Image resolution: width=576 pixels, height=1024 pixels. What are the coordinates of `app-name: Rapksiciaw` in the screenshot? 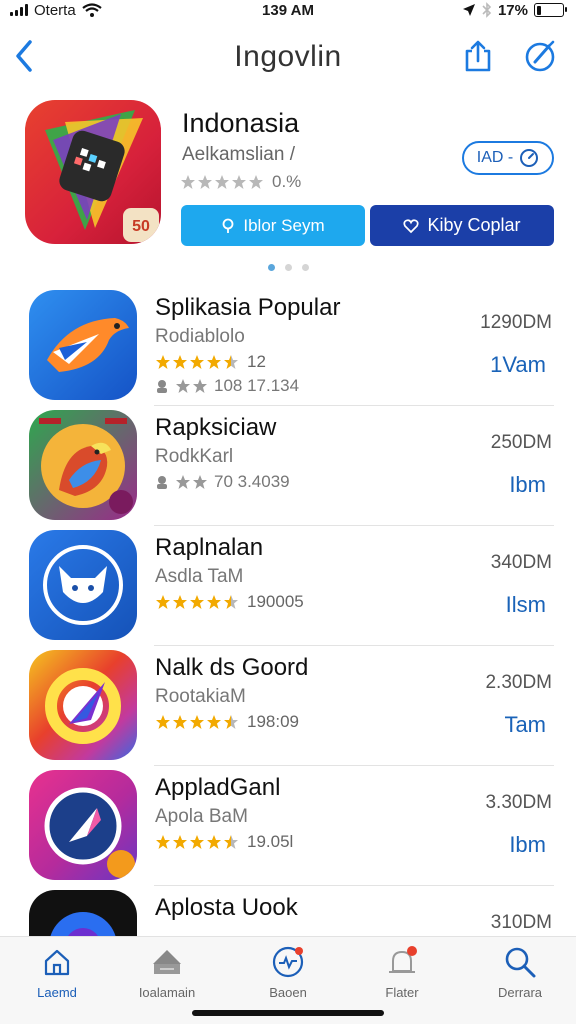 It's located at (216, 427).